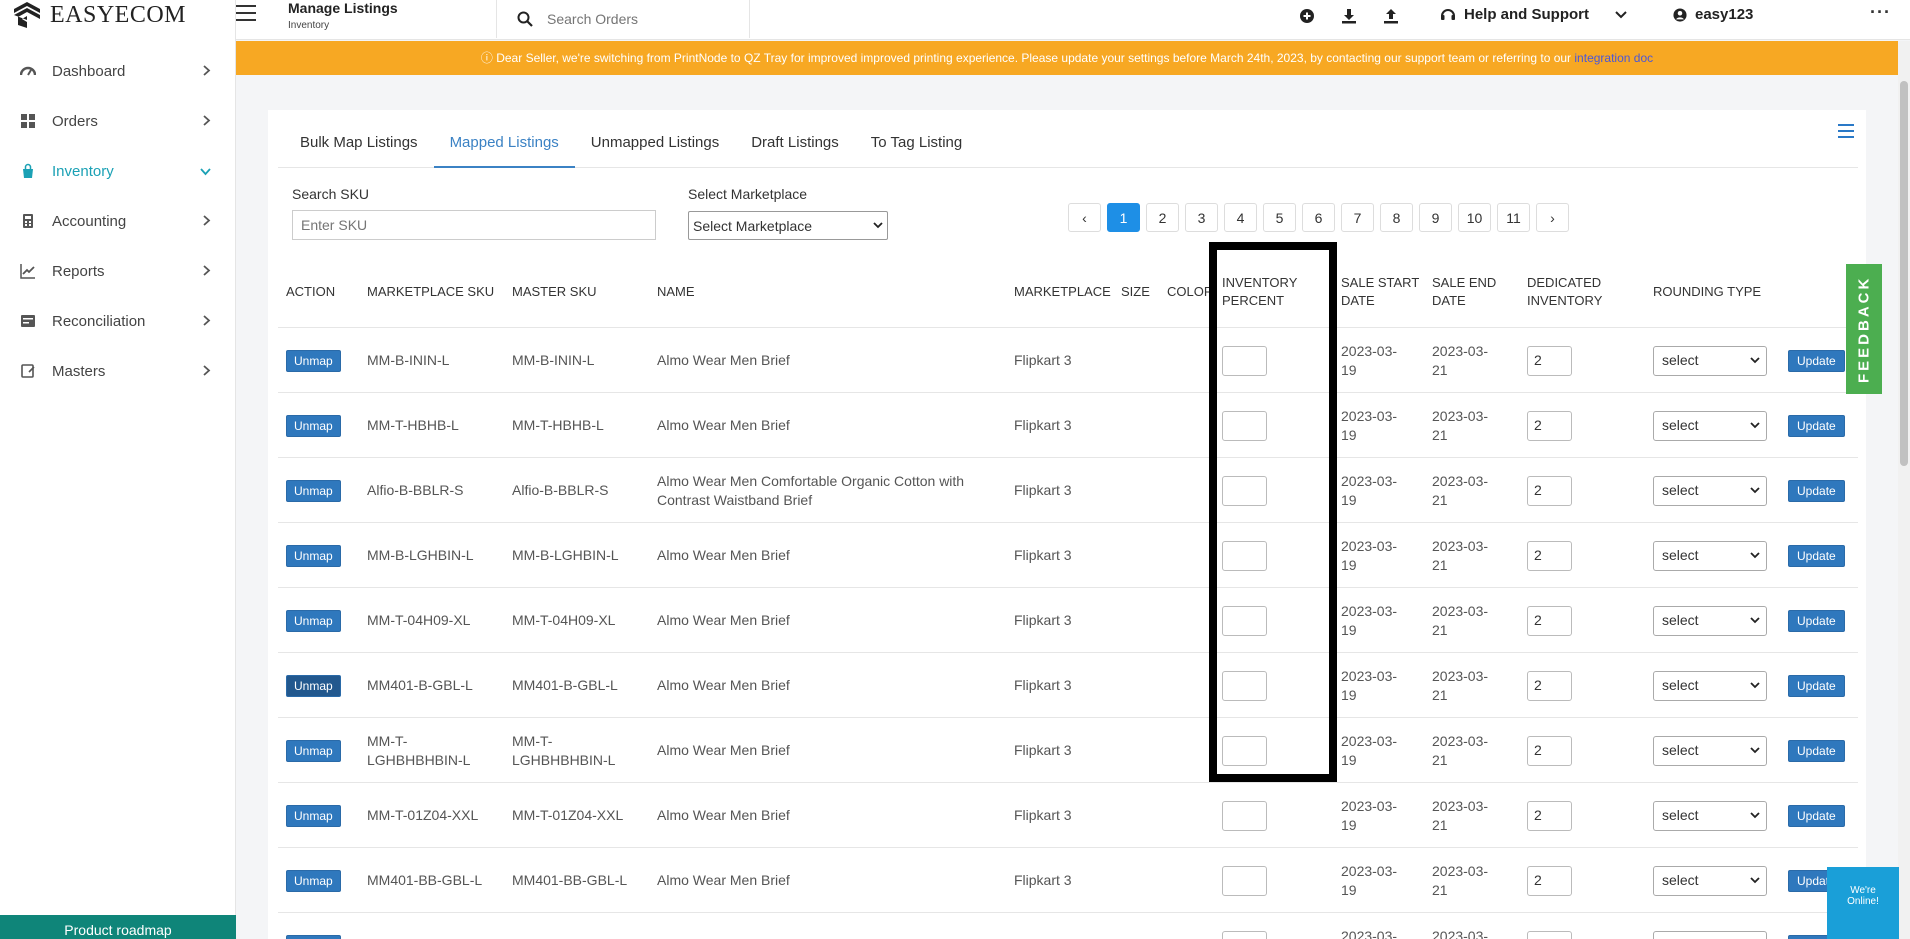  I want to click on page-button: 4, so click(1240, 217).